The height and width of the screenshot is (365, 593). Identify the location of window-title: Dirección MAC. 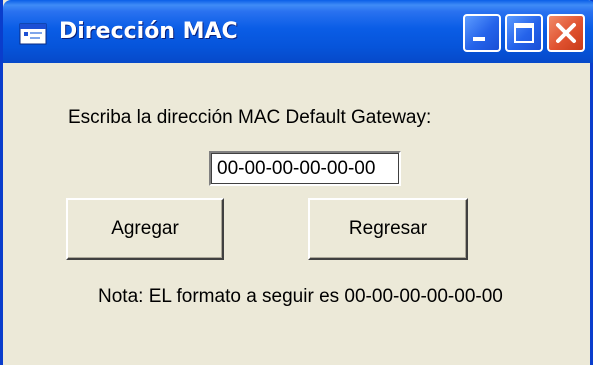
(148, 31).